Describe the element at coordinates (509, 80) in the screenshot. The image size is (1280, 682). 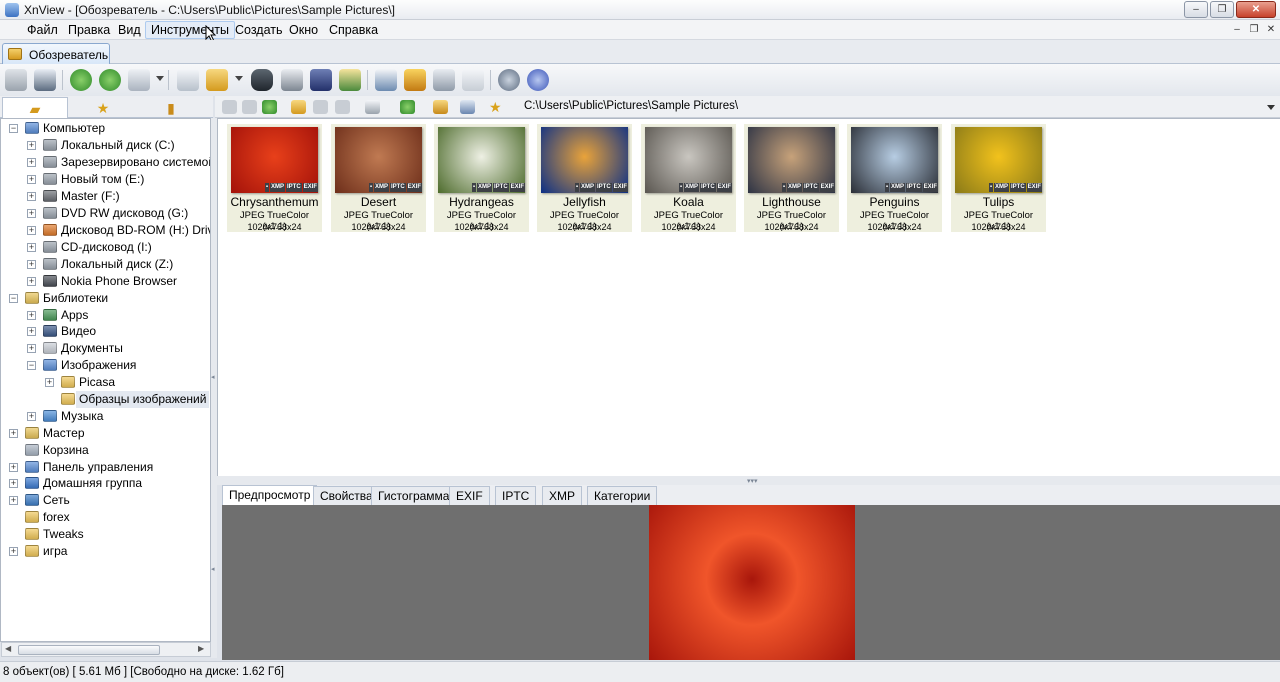
I see `settings-gear-icon` at that location.